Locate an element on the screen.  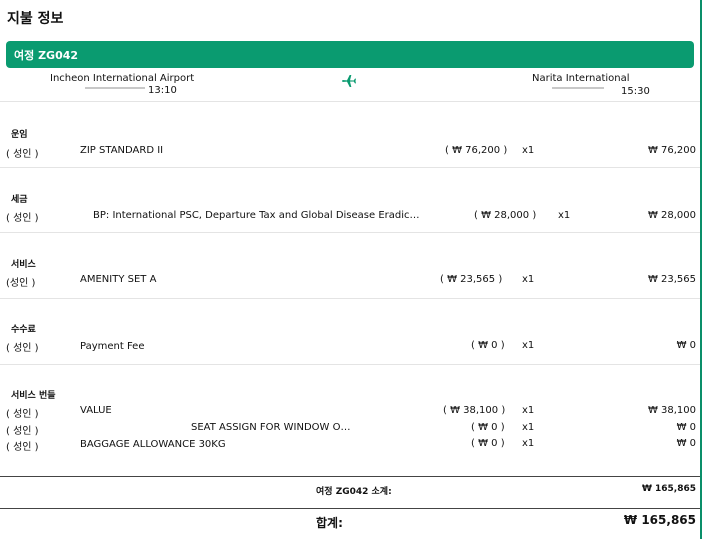
origin-airport: Incheon International Airport is located at coordinates (122, 78).